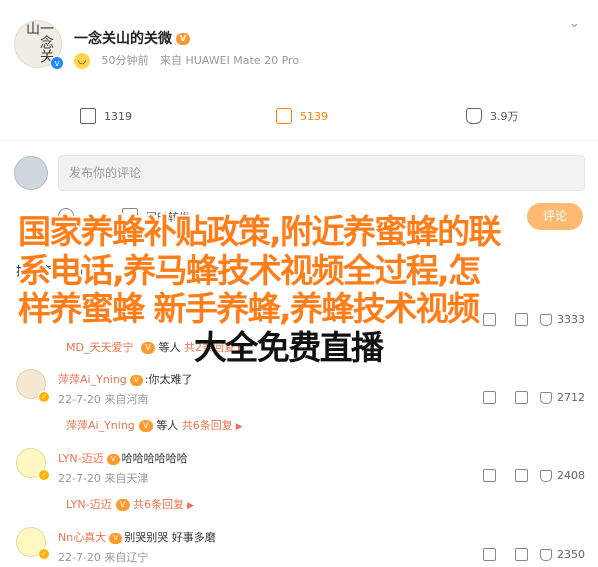 This screenshot has height=567, width=598. Describe the element at coordinates (103, 557) in the screenshot. I see `comment-meta: 22-7-20 来自辽宁` at that location.